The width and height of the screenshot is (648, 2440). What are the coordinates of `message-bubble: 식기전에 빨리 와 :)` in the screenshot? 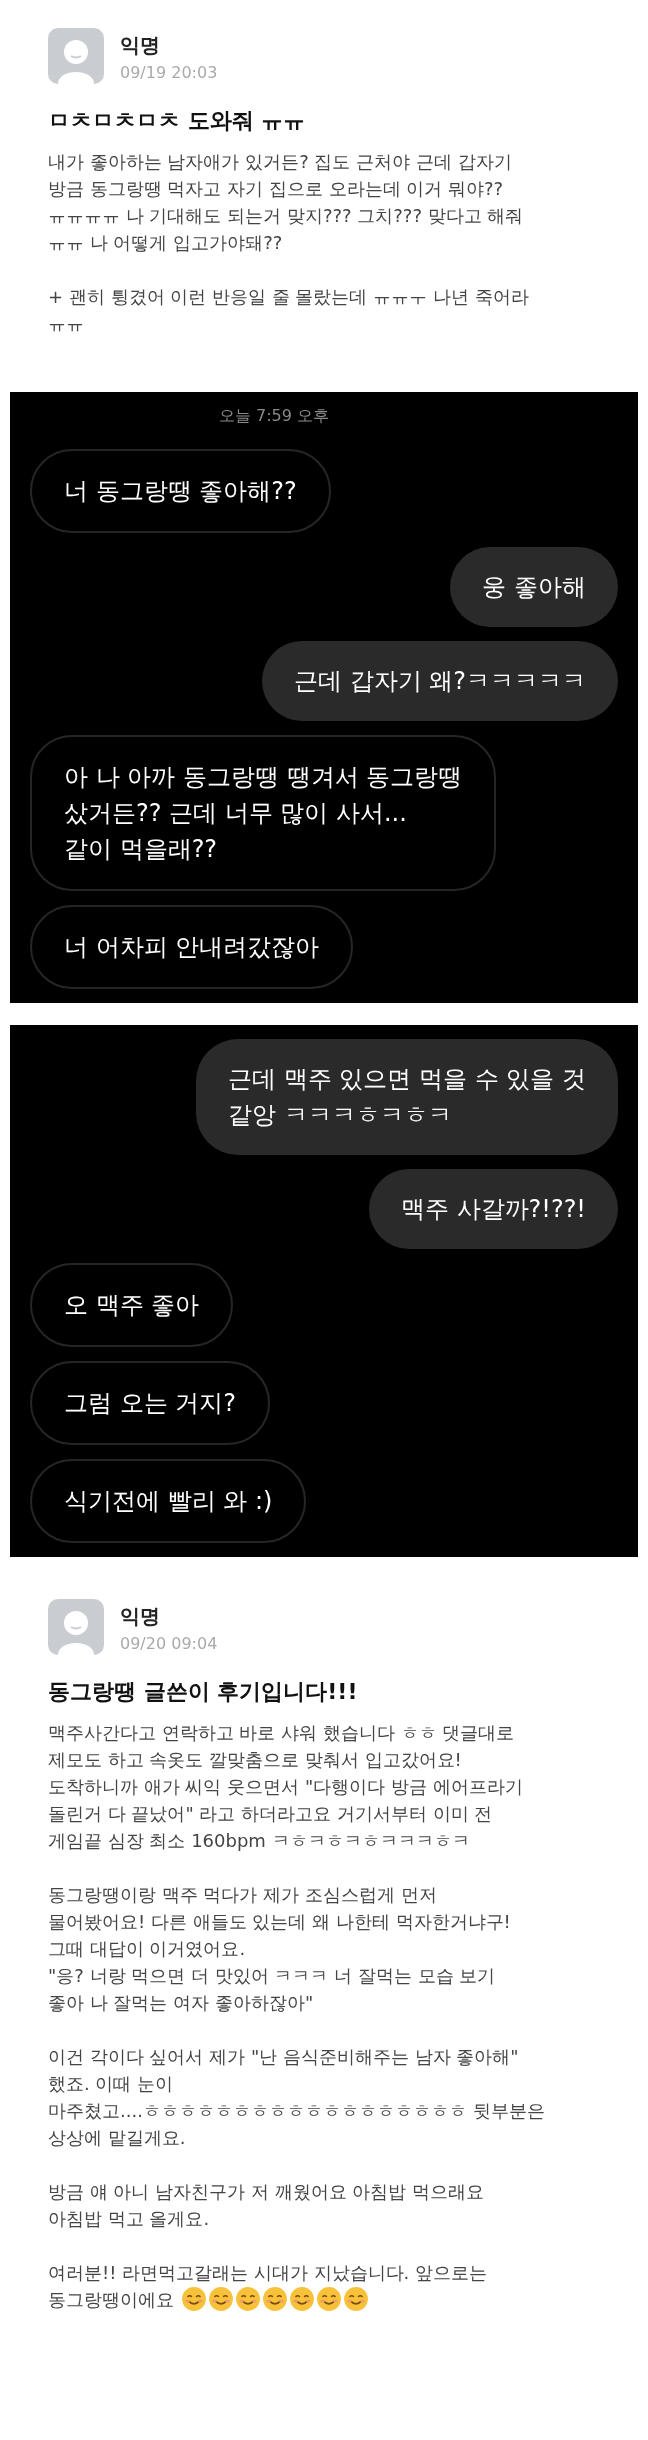 It's located at (168, 1501).